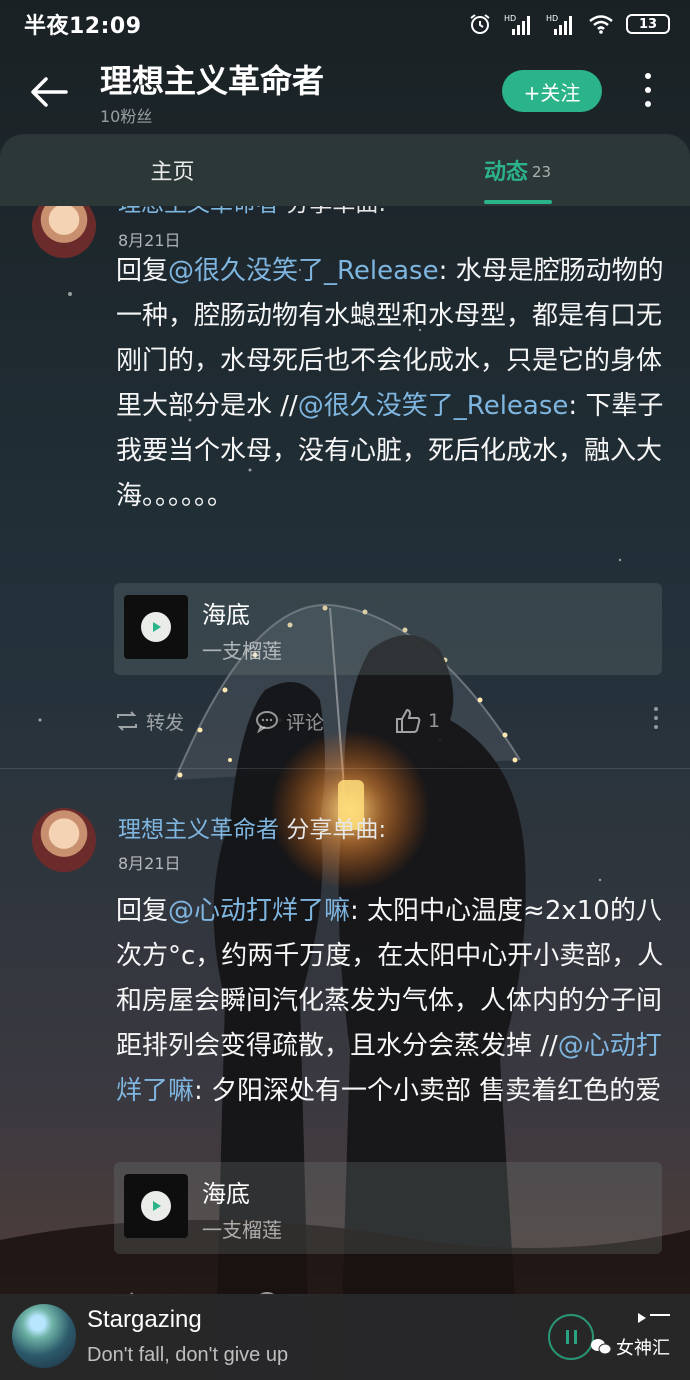 Image resolution: width=690 pixels, height=1380 pixels. What do you see at coordinates (571, 1337) in the screenshot?
I see `pause-button` at bounding box center [571, 1337].